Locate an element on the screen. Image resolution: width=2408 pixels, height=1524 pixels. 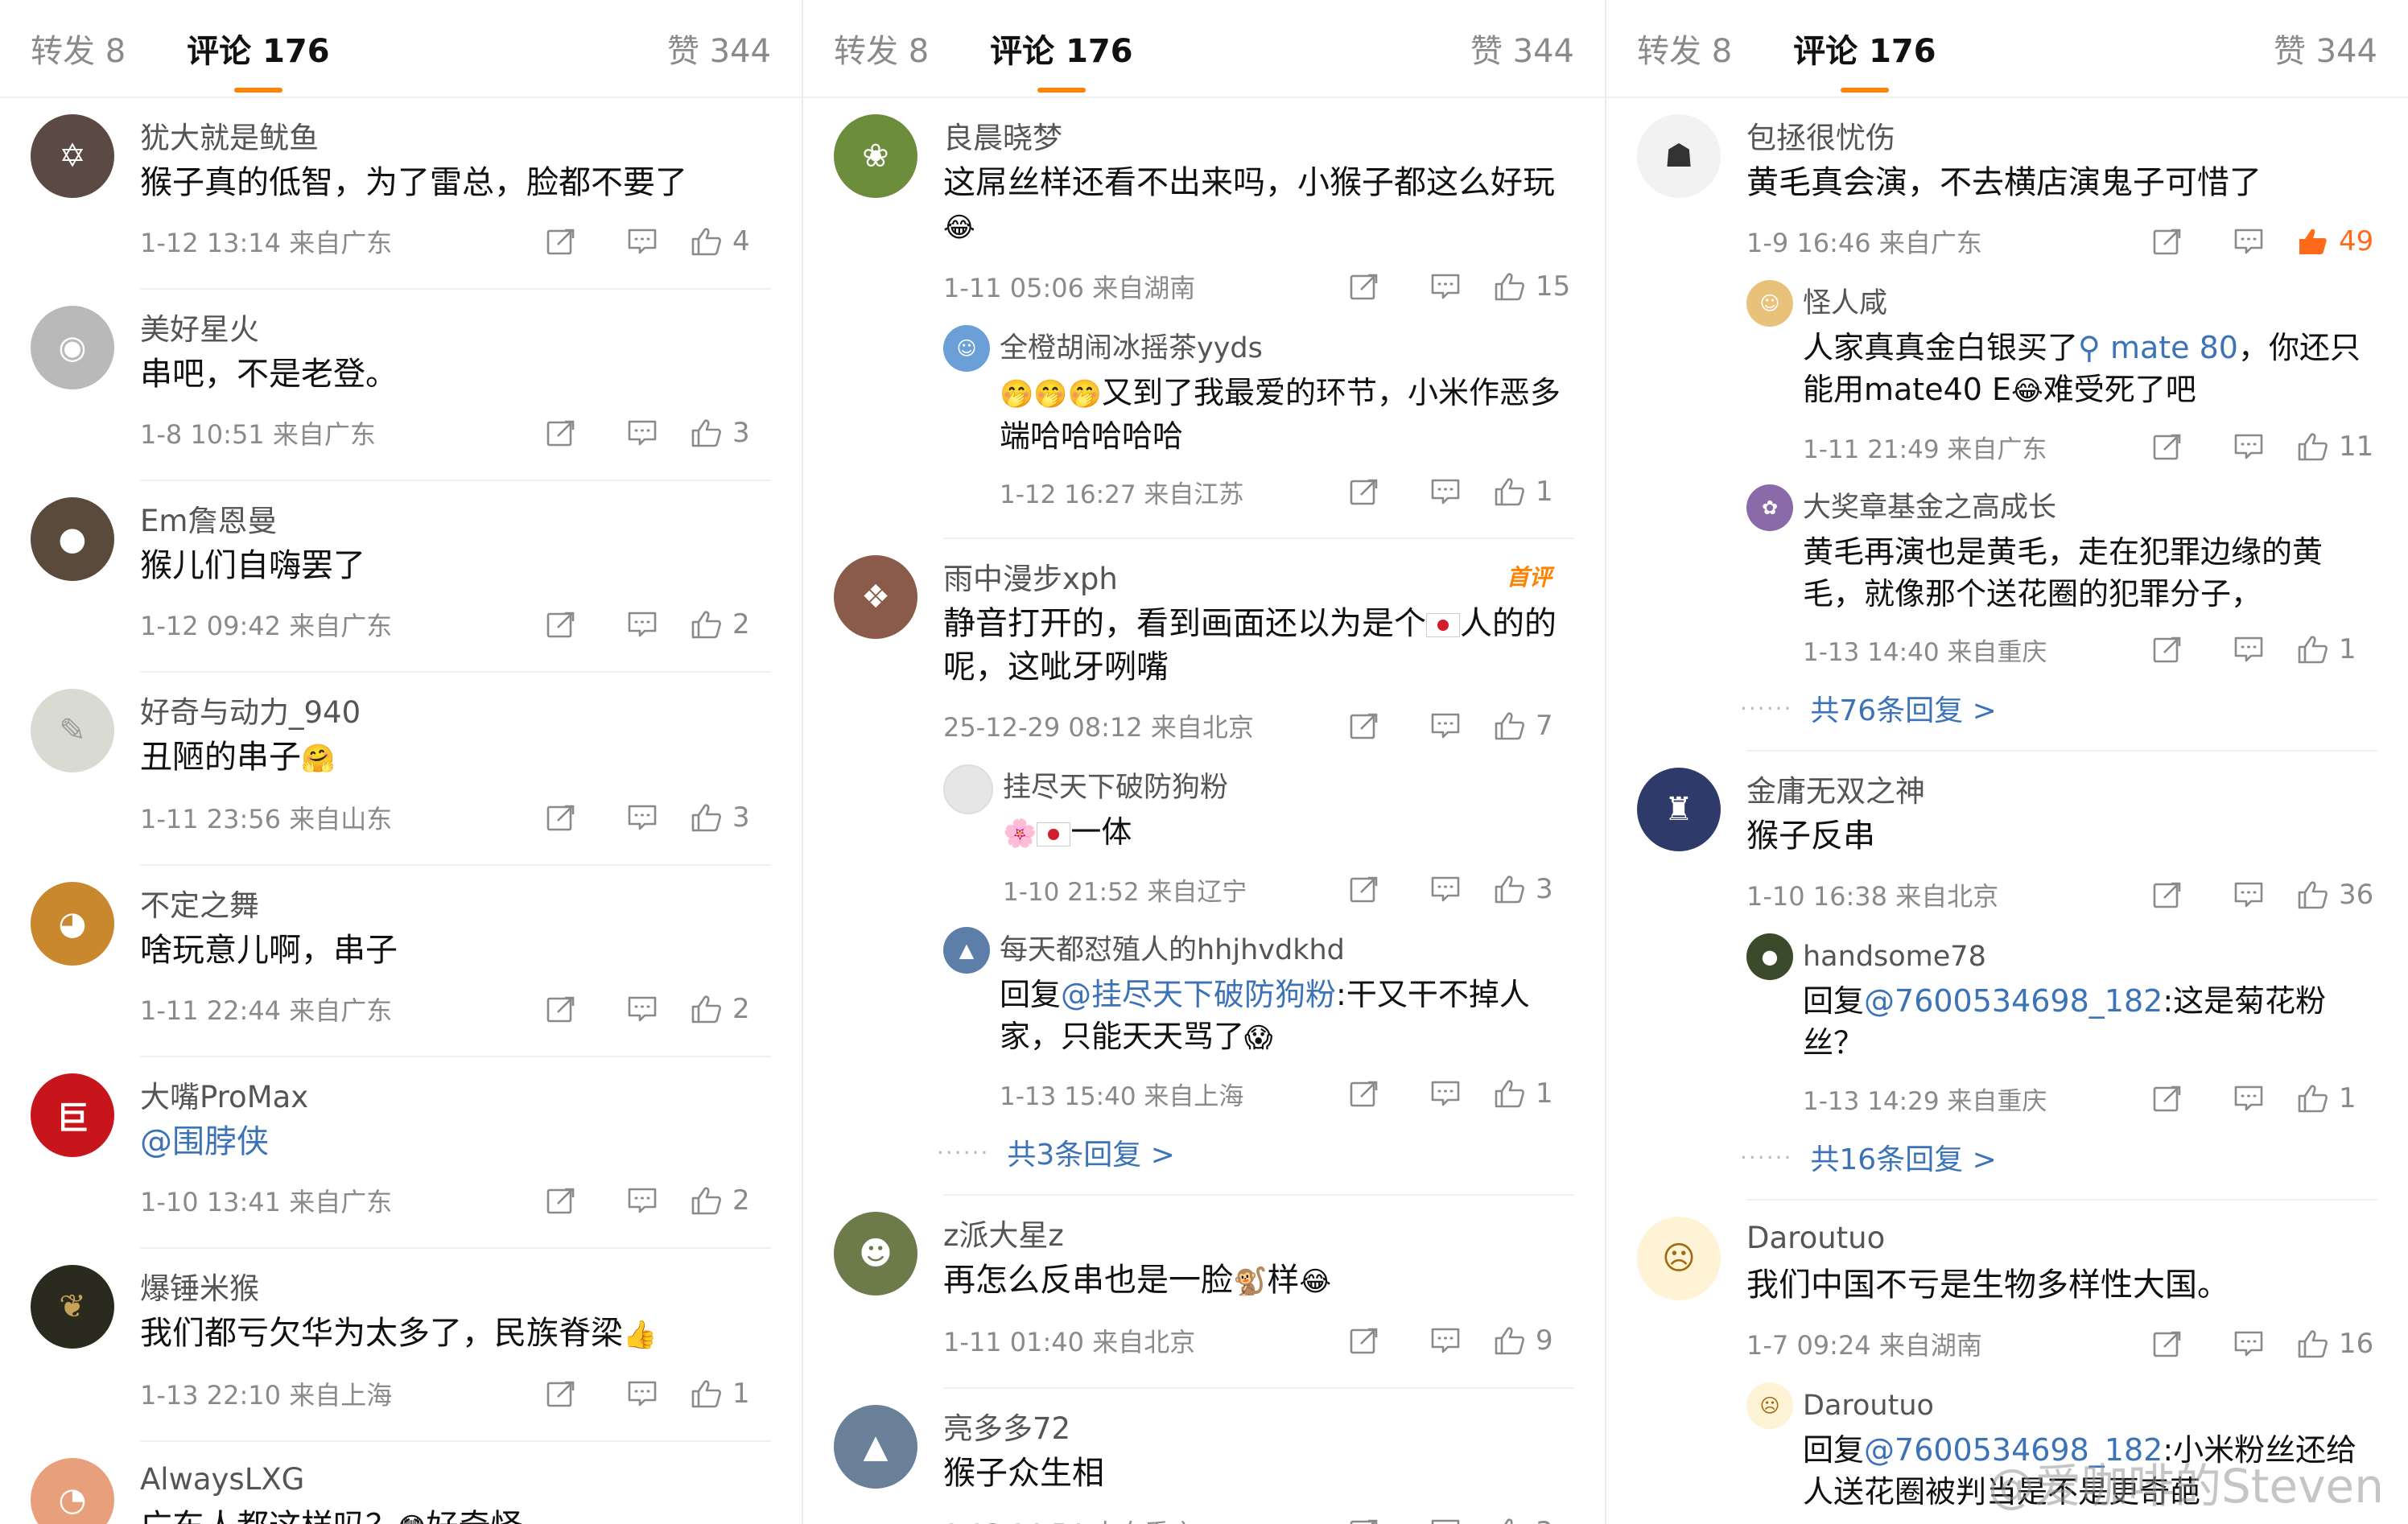
like-button: 49 is located at coordinates (2337, 241).